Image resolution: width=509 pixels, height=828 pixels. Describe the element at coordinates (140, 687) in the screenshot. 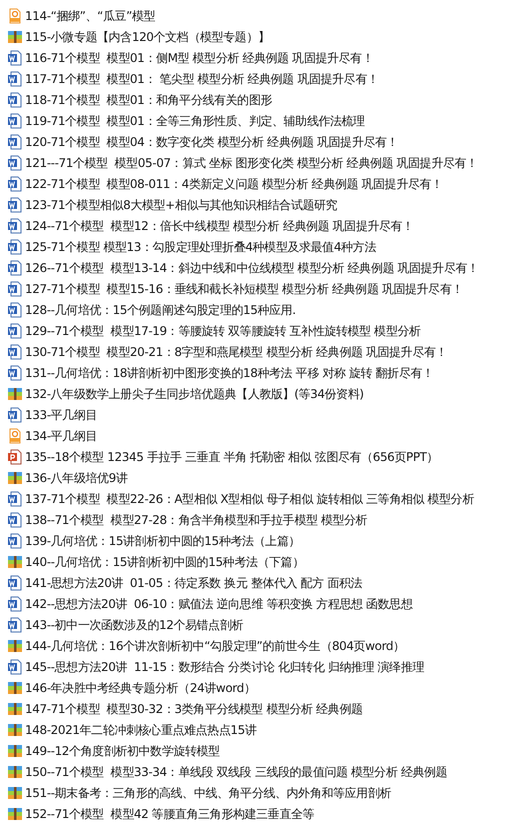

I see `file-name: 146-年决胜中考经典专题分析（24讲word）` at that location.